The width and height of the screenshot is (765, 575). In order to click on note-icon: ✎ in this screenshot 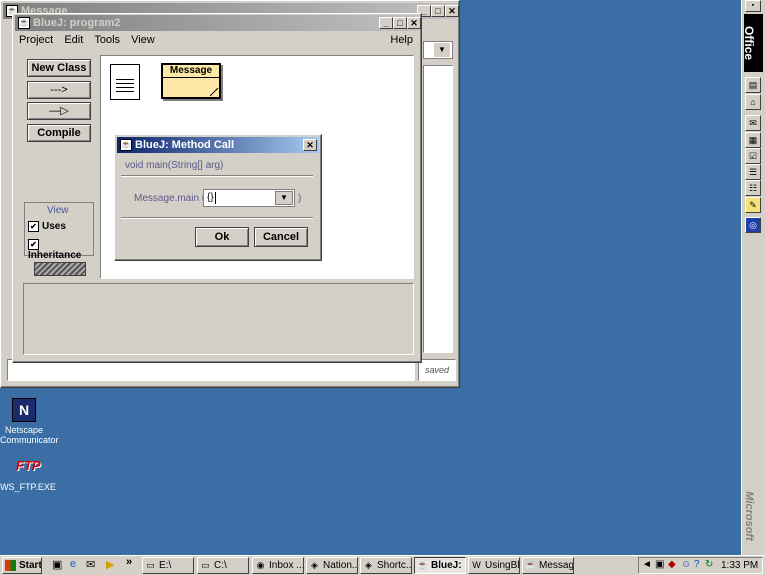, I will do `click(753, 205)`.